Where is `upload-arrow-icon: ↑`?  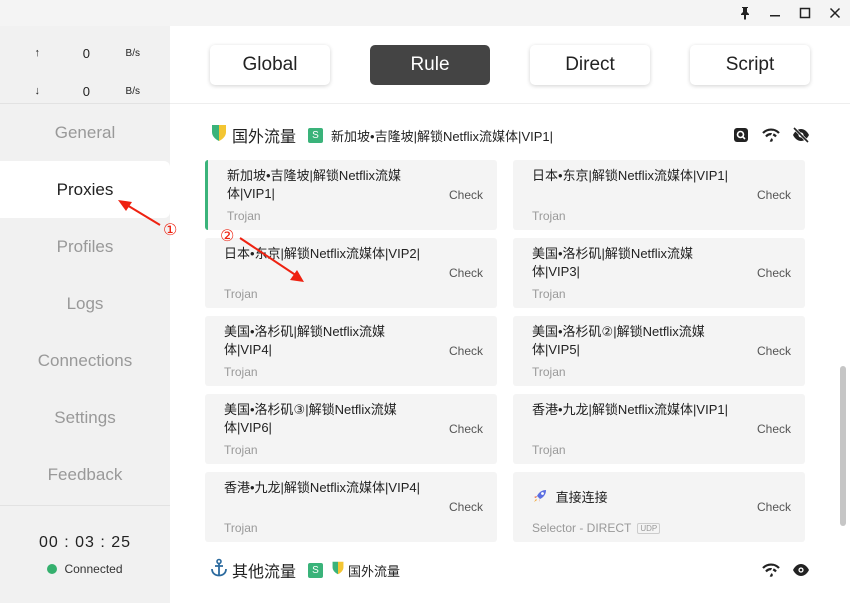 upload-arrow-icon: ↑ is located at coordinates (37, 53).